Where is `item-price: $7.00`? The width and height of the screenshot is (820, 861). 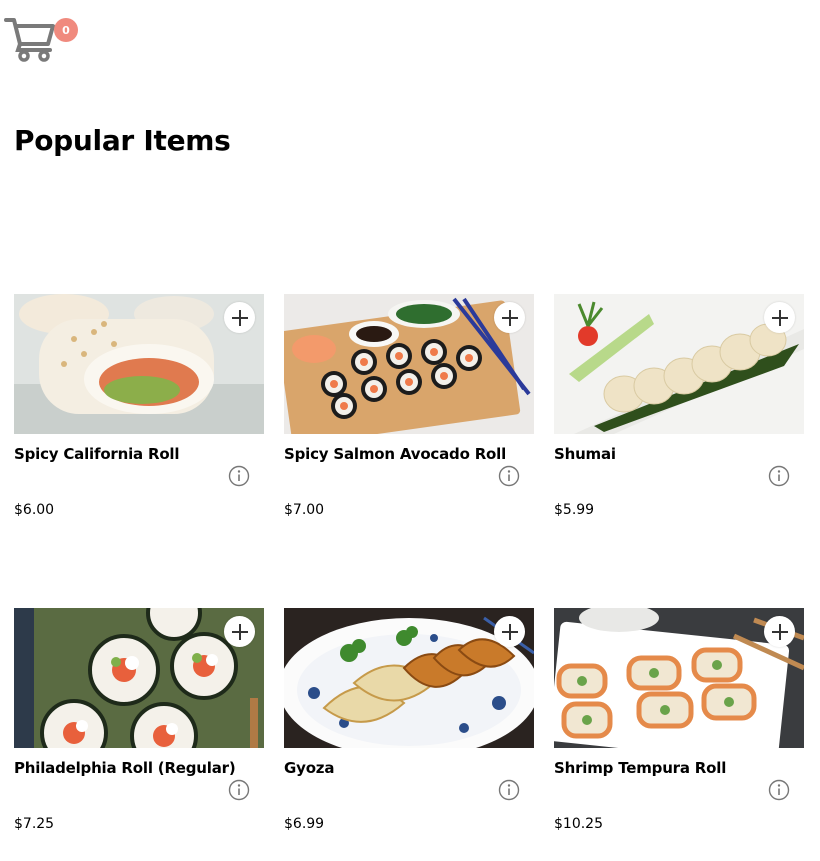 item-price: $7.00 is located at coordinates (304, 510).